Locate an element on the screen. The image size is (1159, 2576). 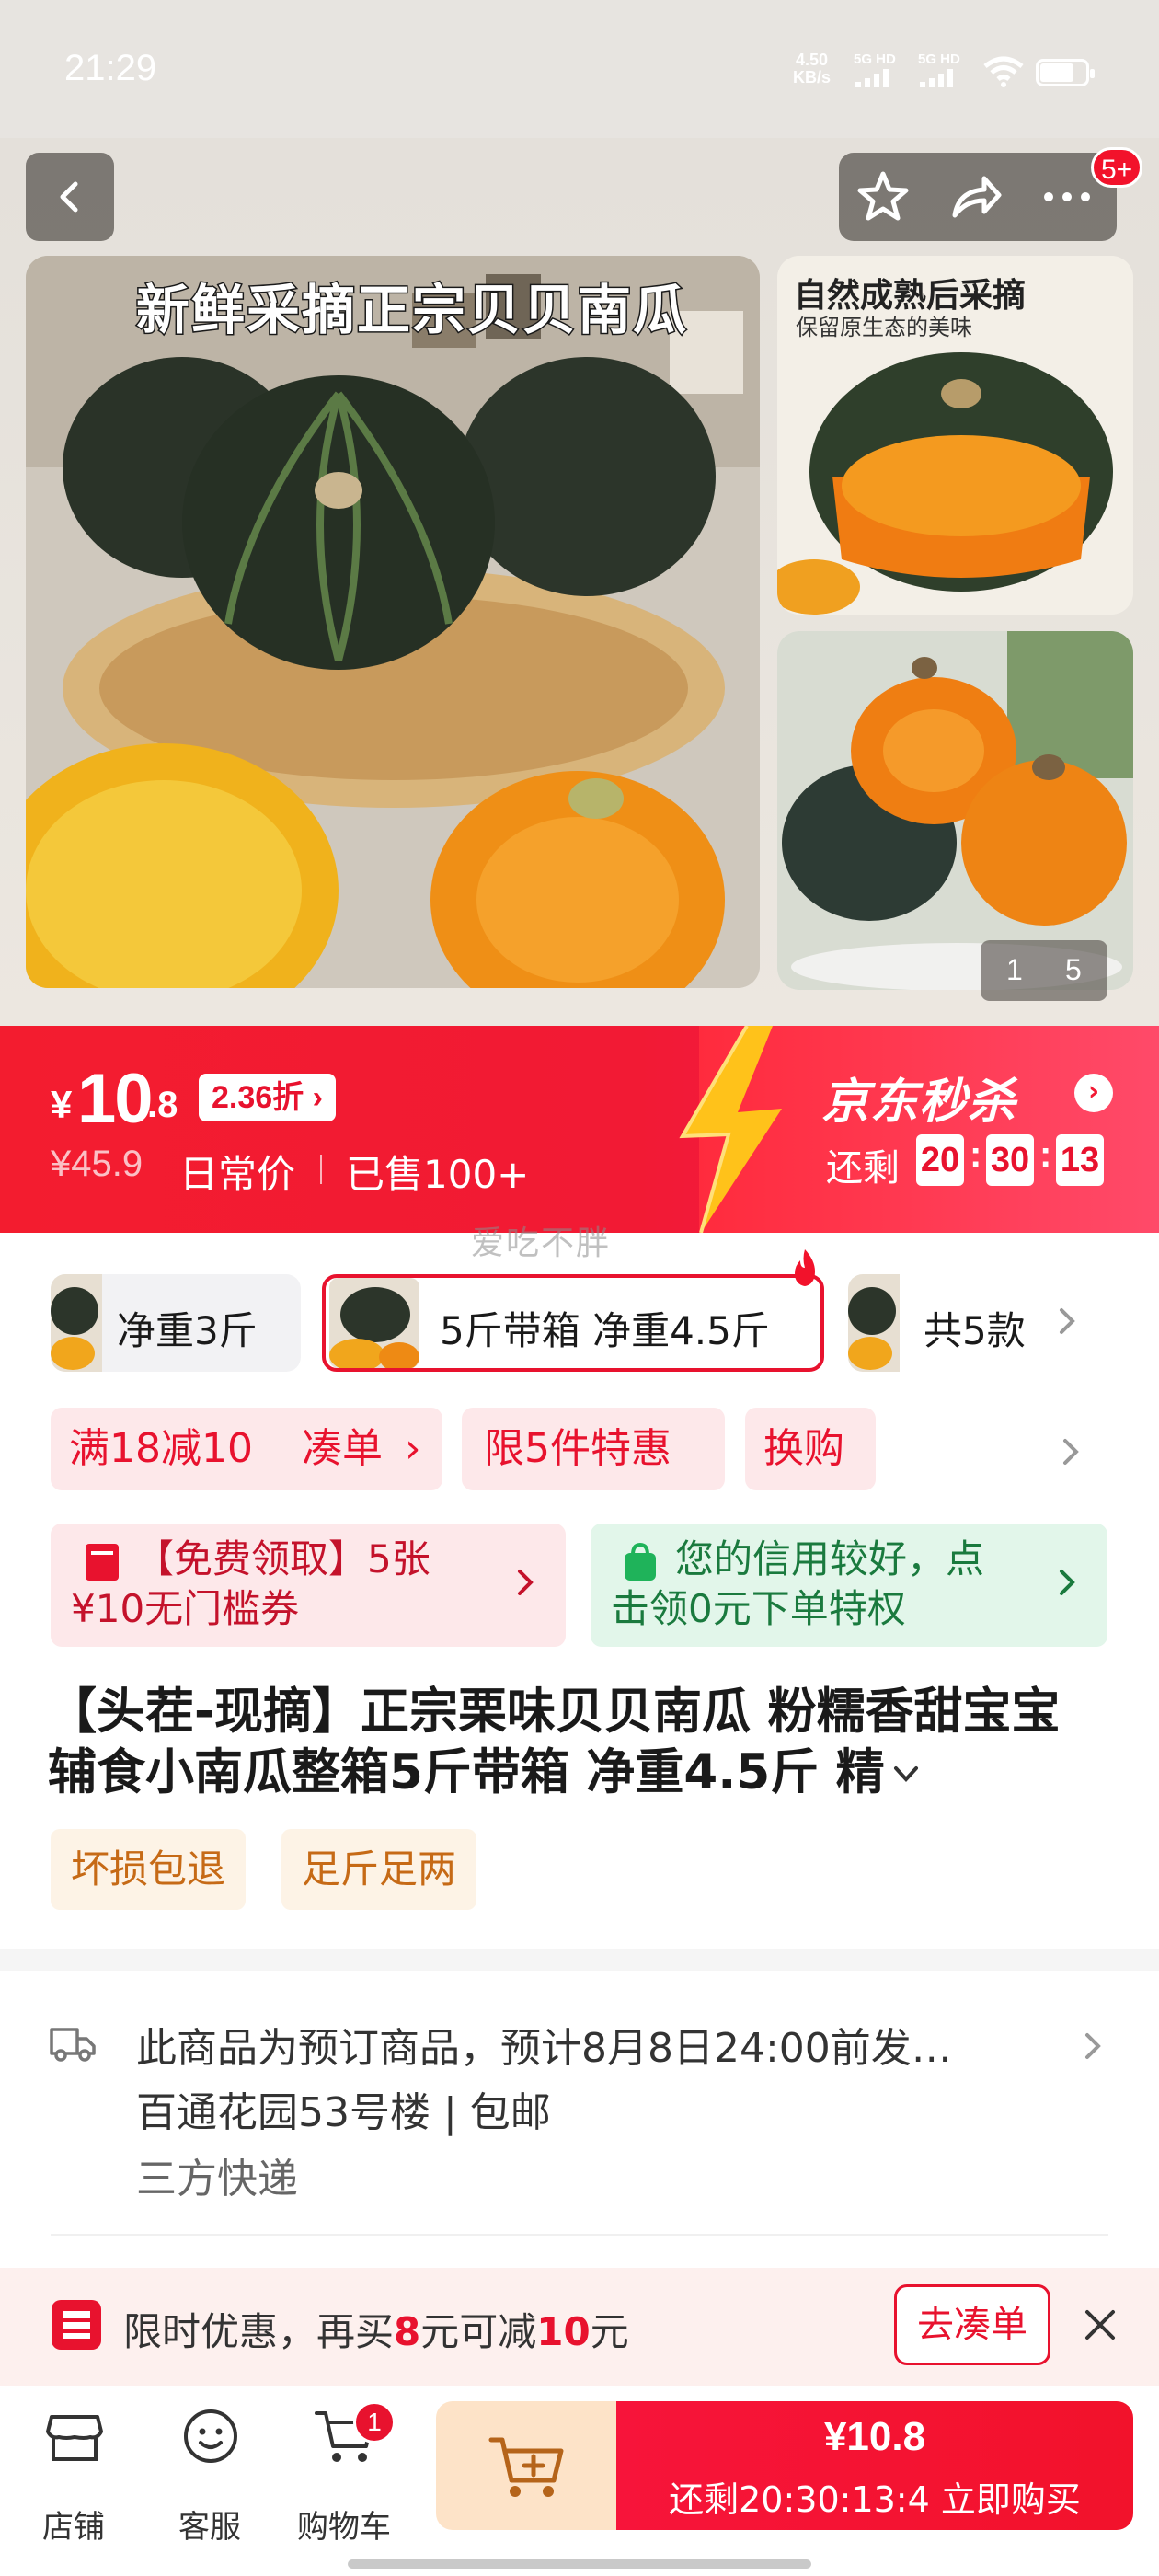
more-dots-icon is located at coordinates (1067, 196).